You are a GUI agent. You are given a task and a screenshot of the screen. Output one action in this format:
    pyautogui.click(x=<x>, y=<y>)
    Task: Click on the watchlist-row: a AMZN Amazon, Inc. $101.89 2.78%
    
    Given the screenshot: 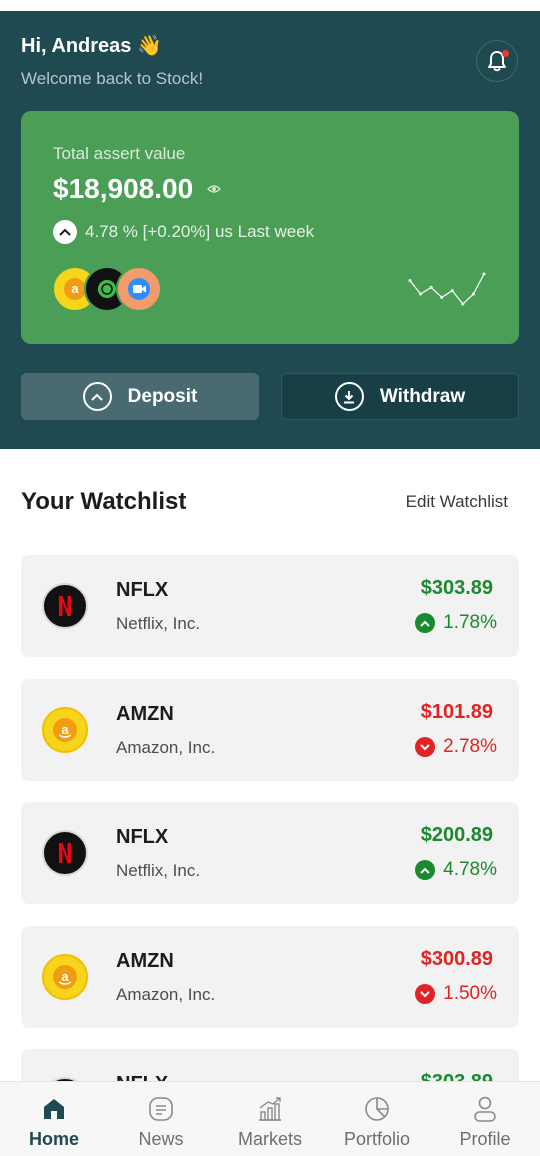 What is the action you would take?
    pyautogui.click(x=270, y=730)
    